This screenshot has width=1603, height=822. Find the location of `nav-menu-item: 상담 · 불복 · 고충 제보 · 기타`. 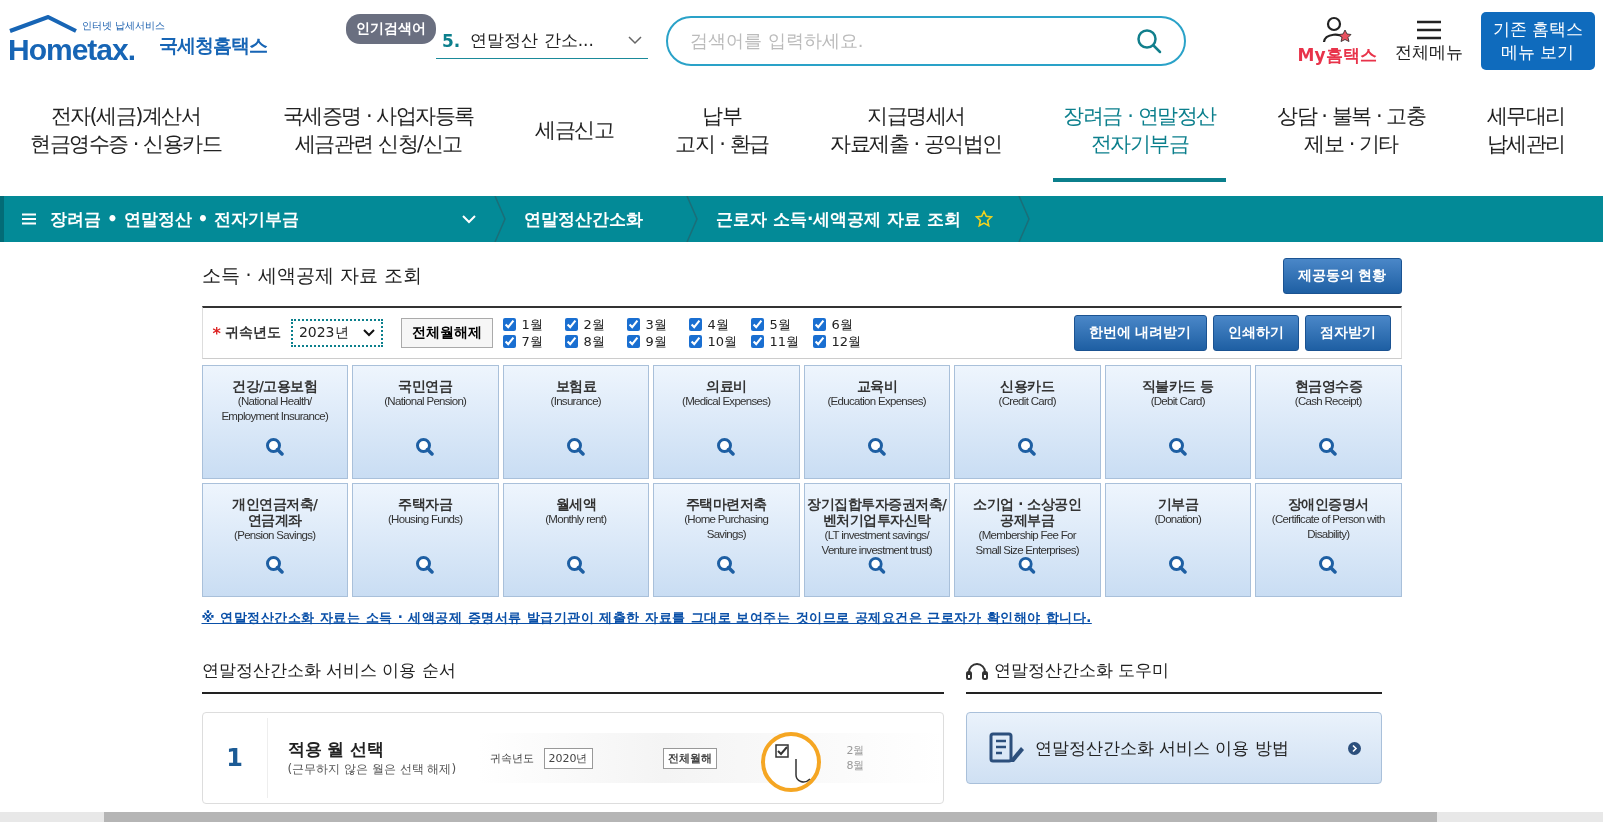

nav-menu-item: 상담 · 불복 · 고충 제보 · 기타 is located at coordinates (1351, 132).